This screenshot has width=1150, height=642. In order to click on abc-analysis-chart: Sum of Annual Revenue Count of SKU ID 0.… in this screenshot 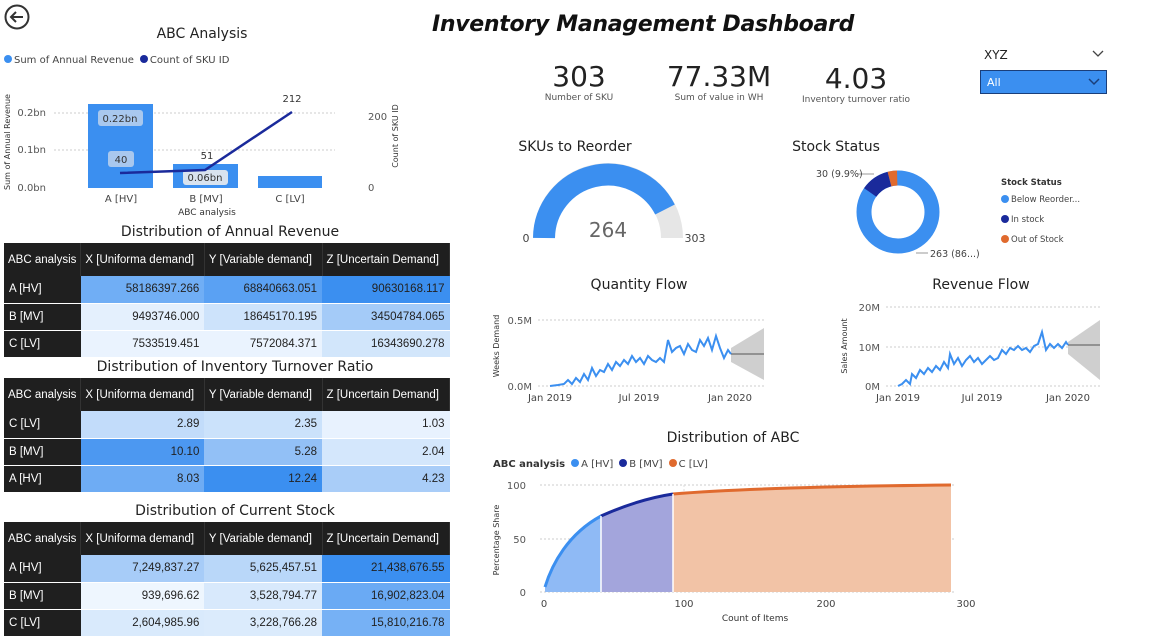, I will do `click(201, 156)`.